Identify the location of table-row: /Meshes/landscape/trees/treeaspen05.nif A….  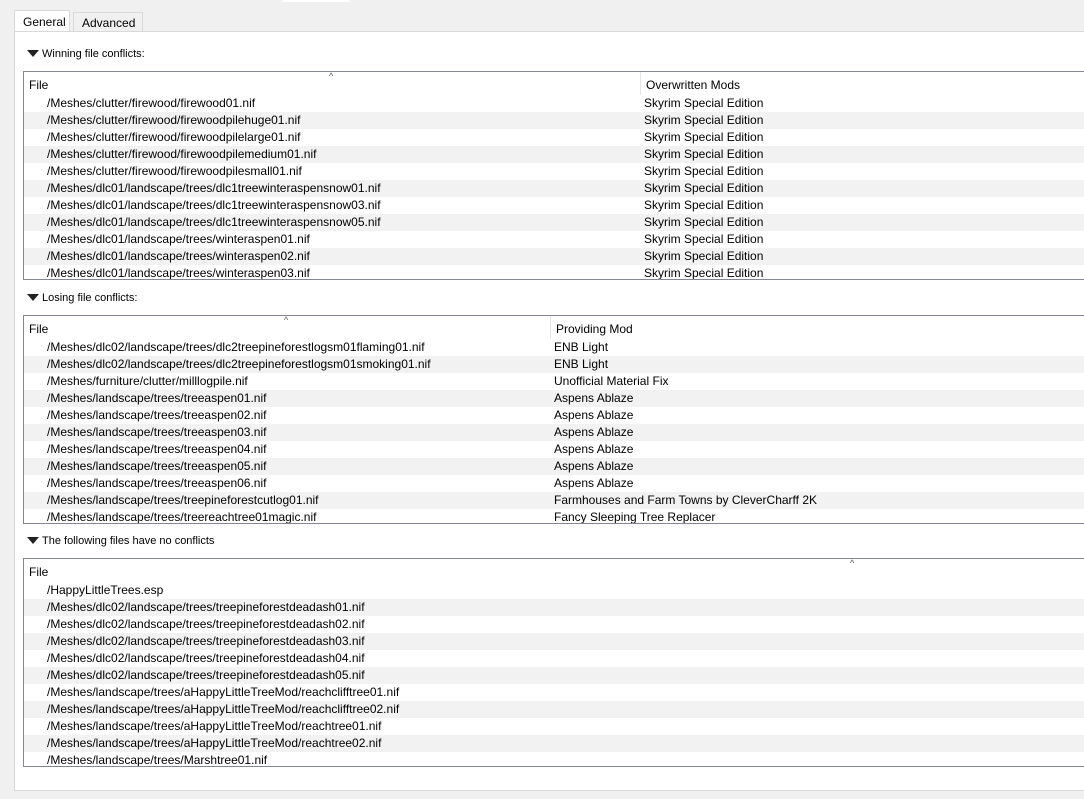
(554, 466).